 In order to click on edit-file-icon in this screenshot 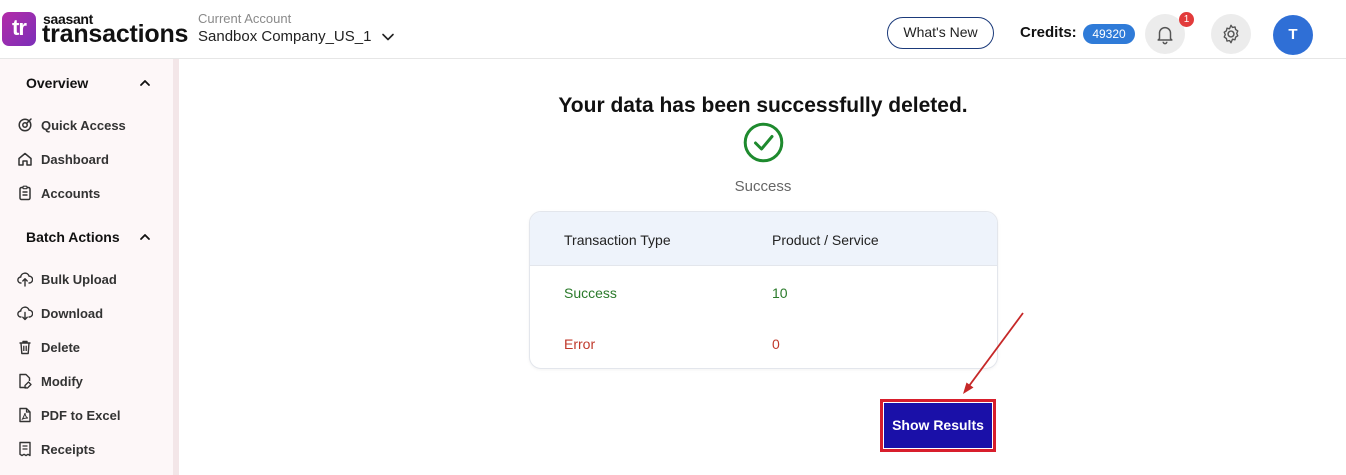, I will do `click(25, 381)`.